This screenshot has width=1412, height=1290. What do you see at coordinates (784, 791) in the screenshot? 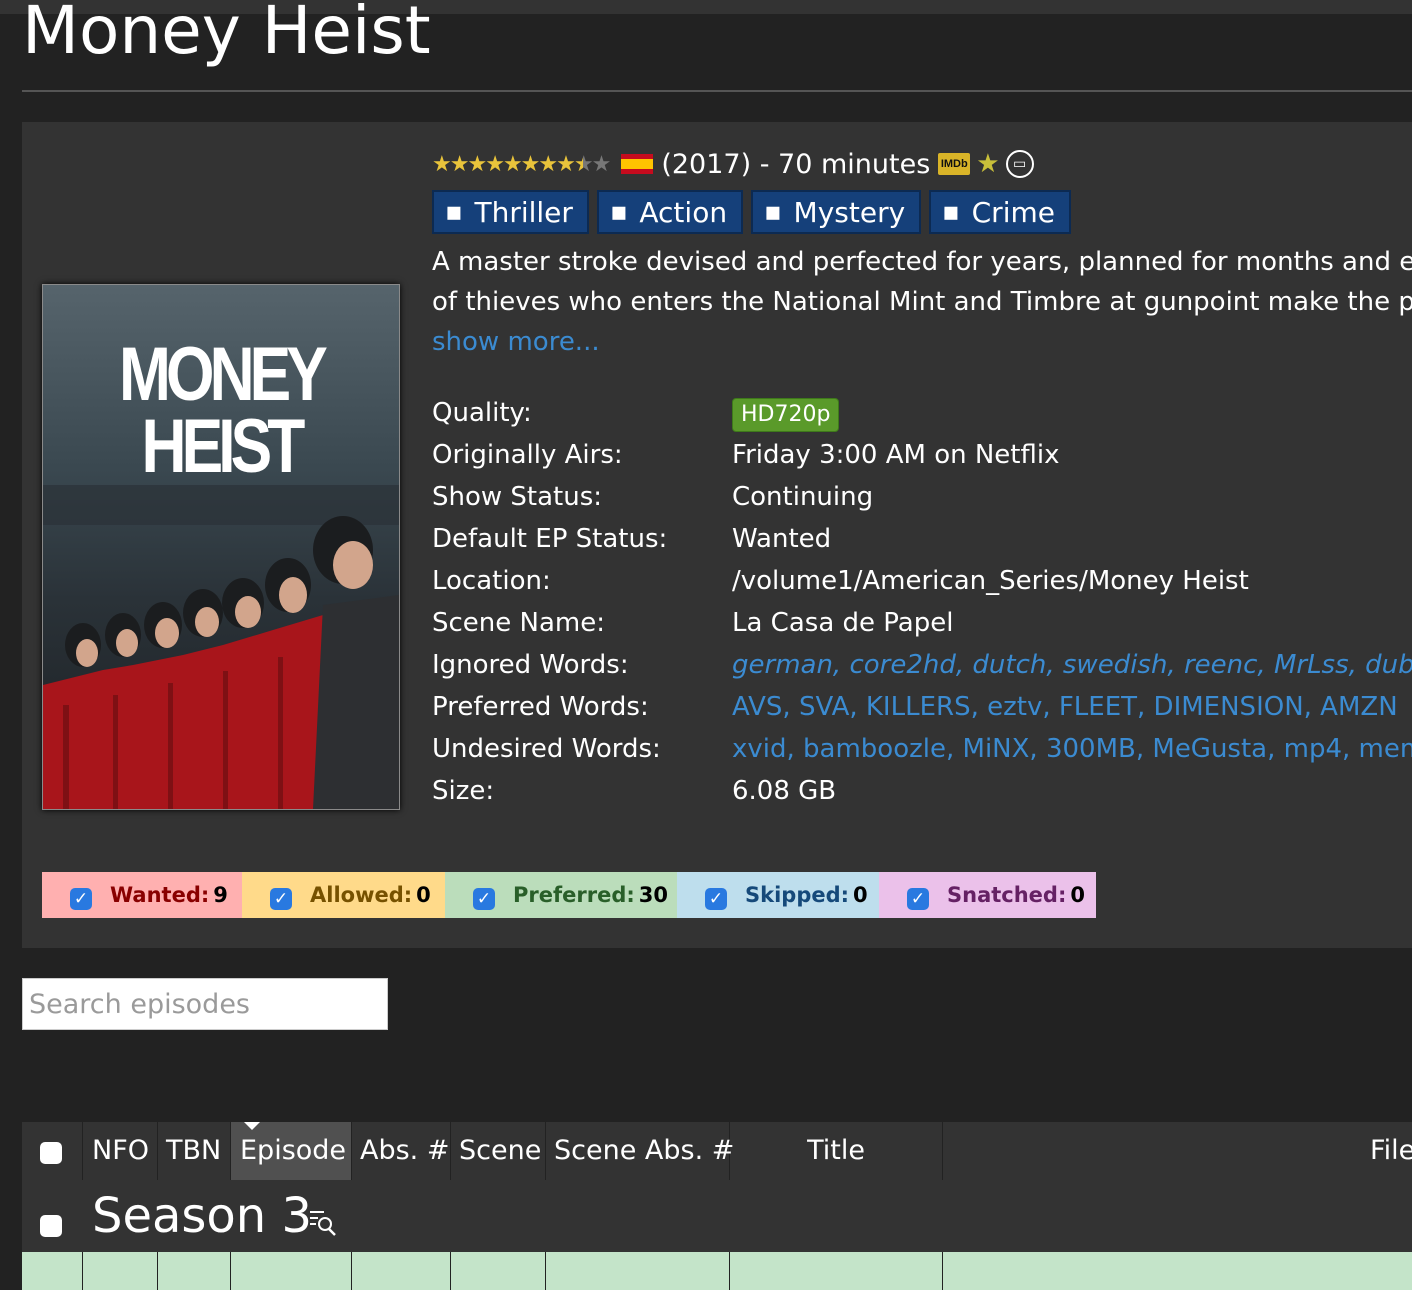
I see `detail-value: 6.08 GB` at bounding box center [784, 791].